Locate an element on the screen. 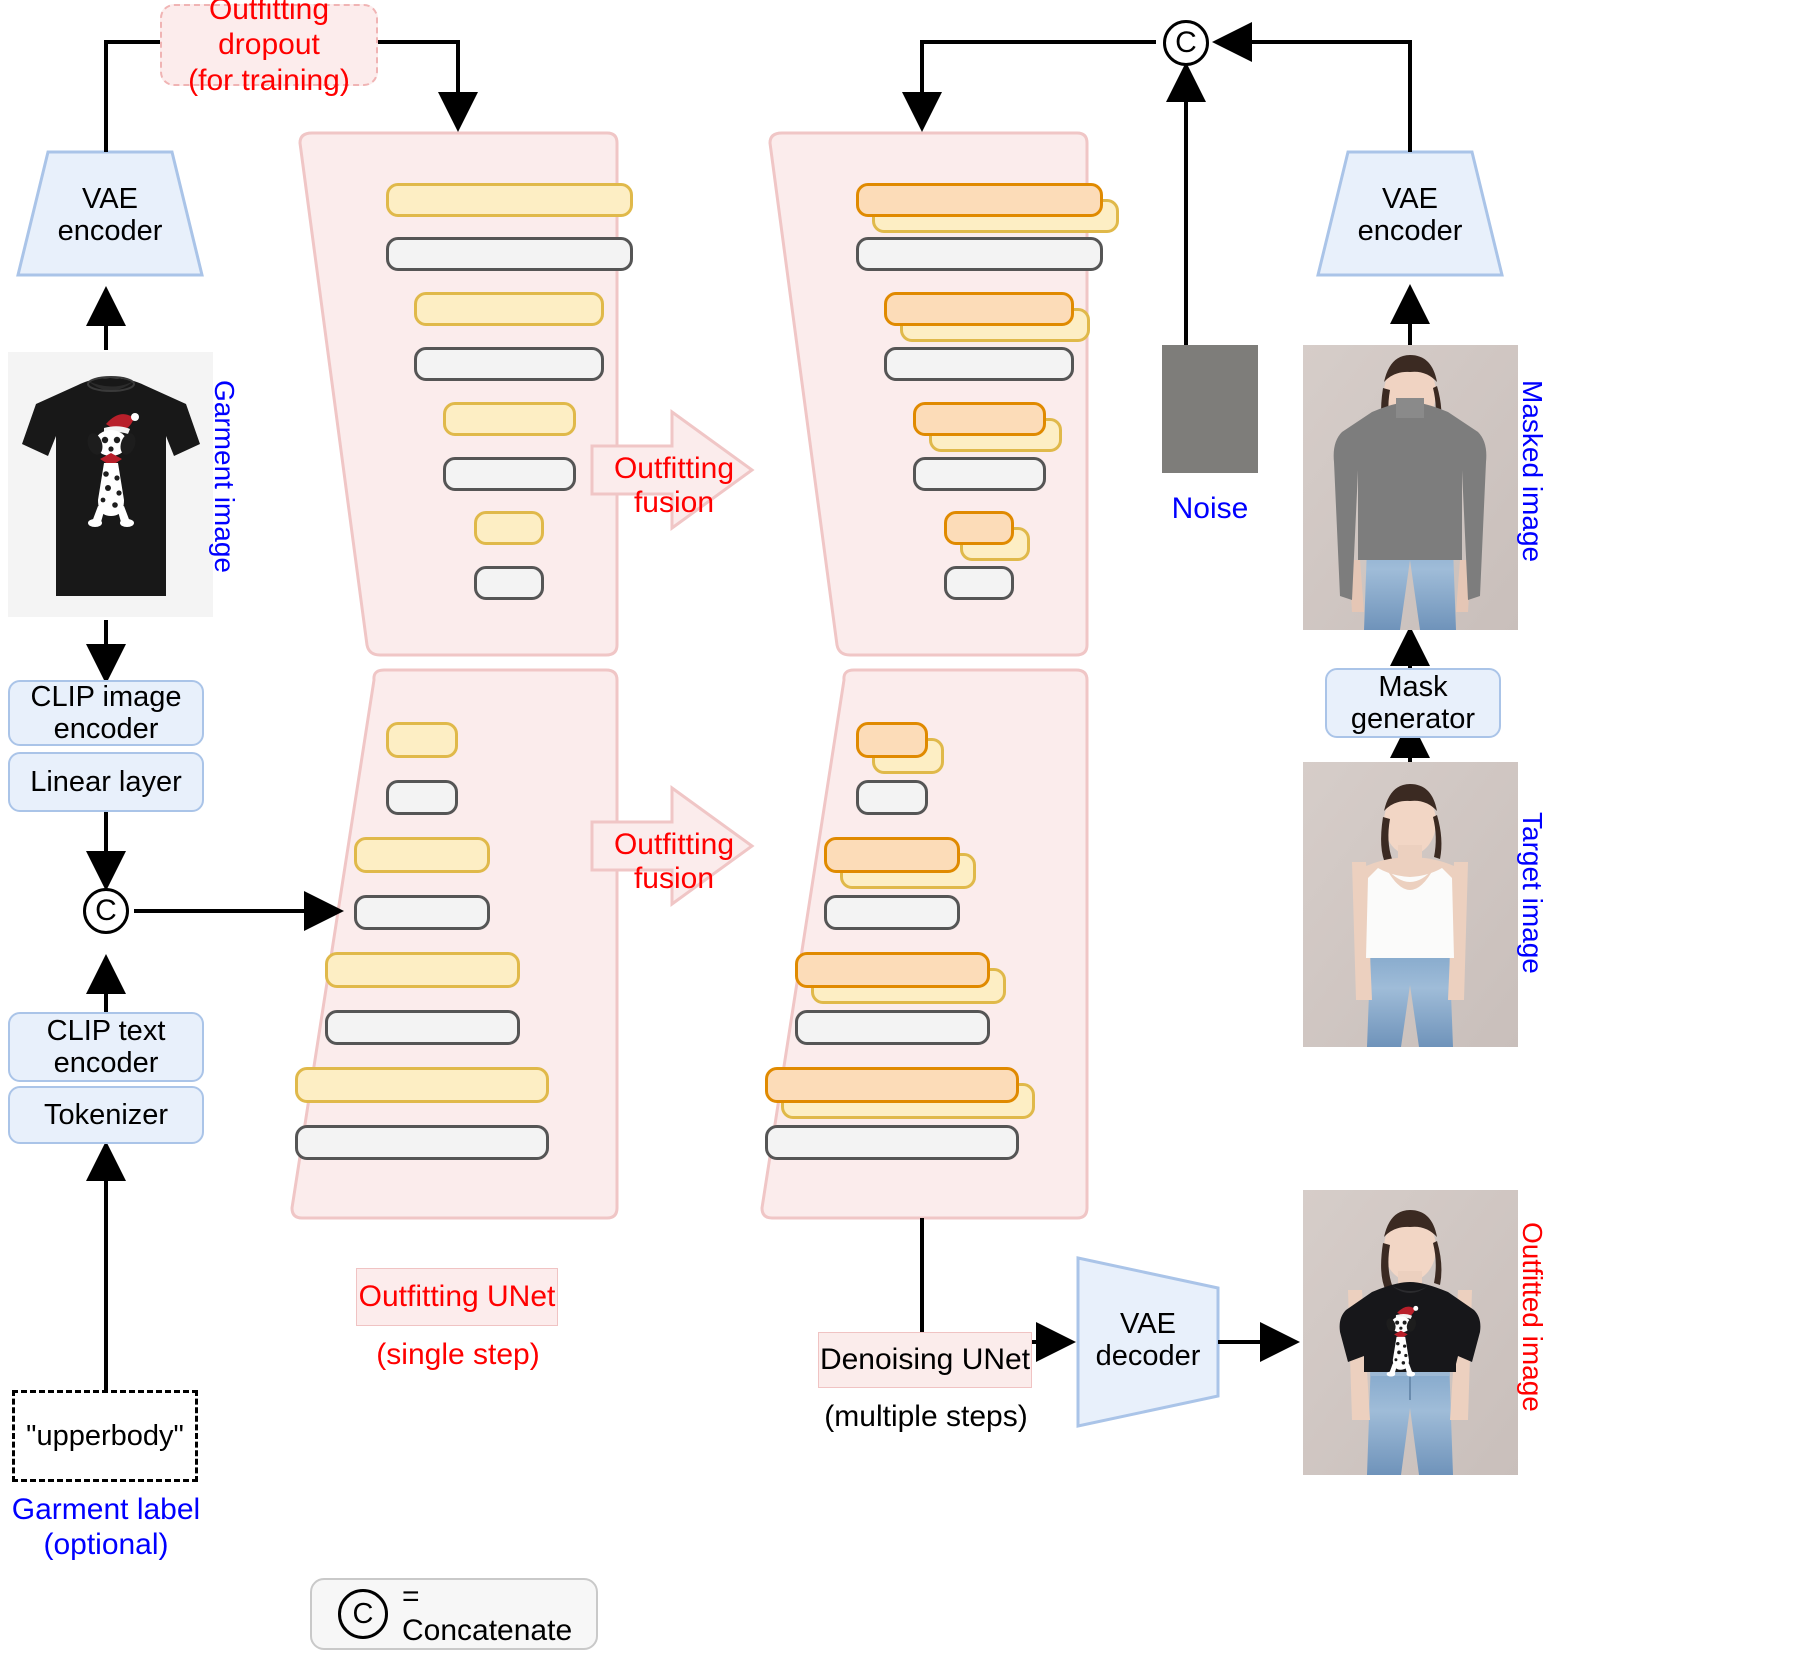  vae-decoder-line1: VAE is located at coordinates (1148, 1323).